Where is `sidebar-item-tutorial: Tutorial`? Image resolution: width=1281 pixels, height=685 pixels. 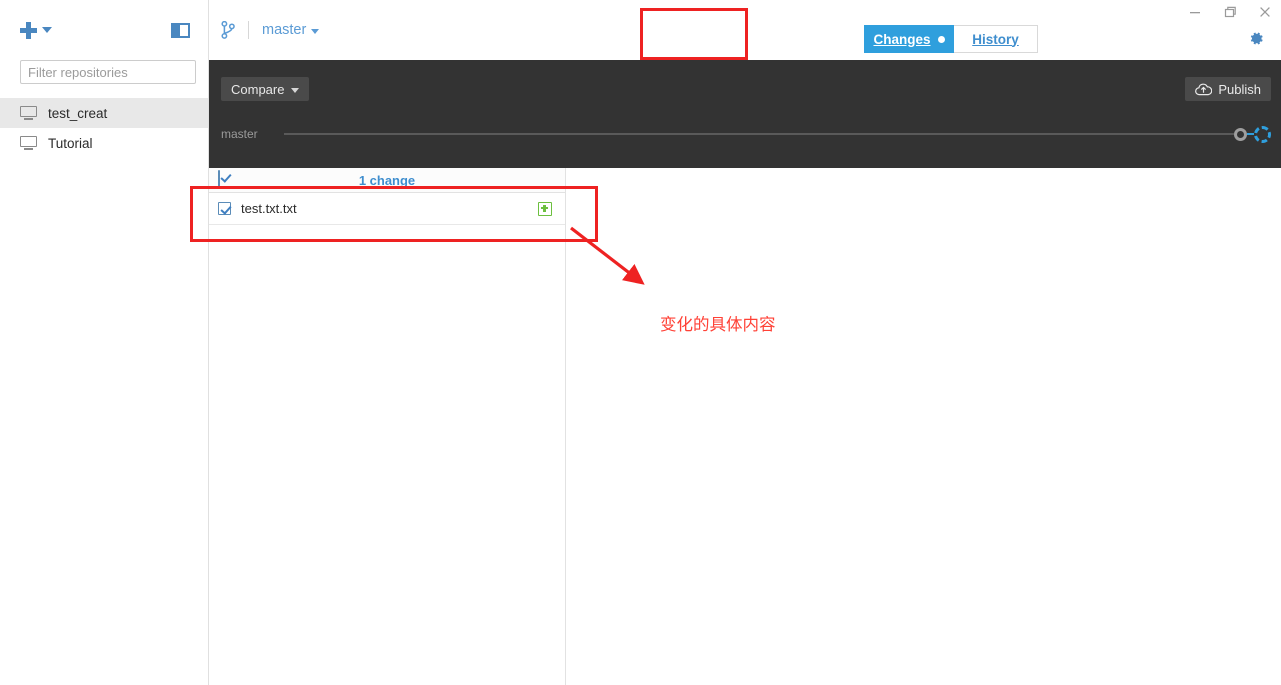
sidebar-item-tutorial: Tutorial is located at coordinates (104, 143).